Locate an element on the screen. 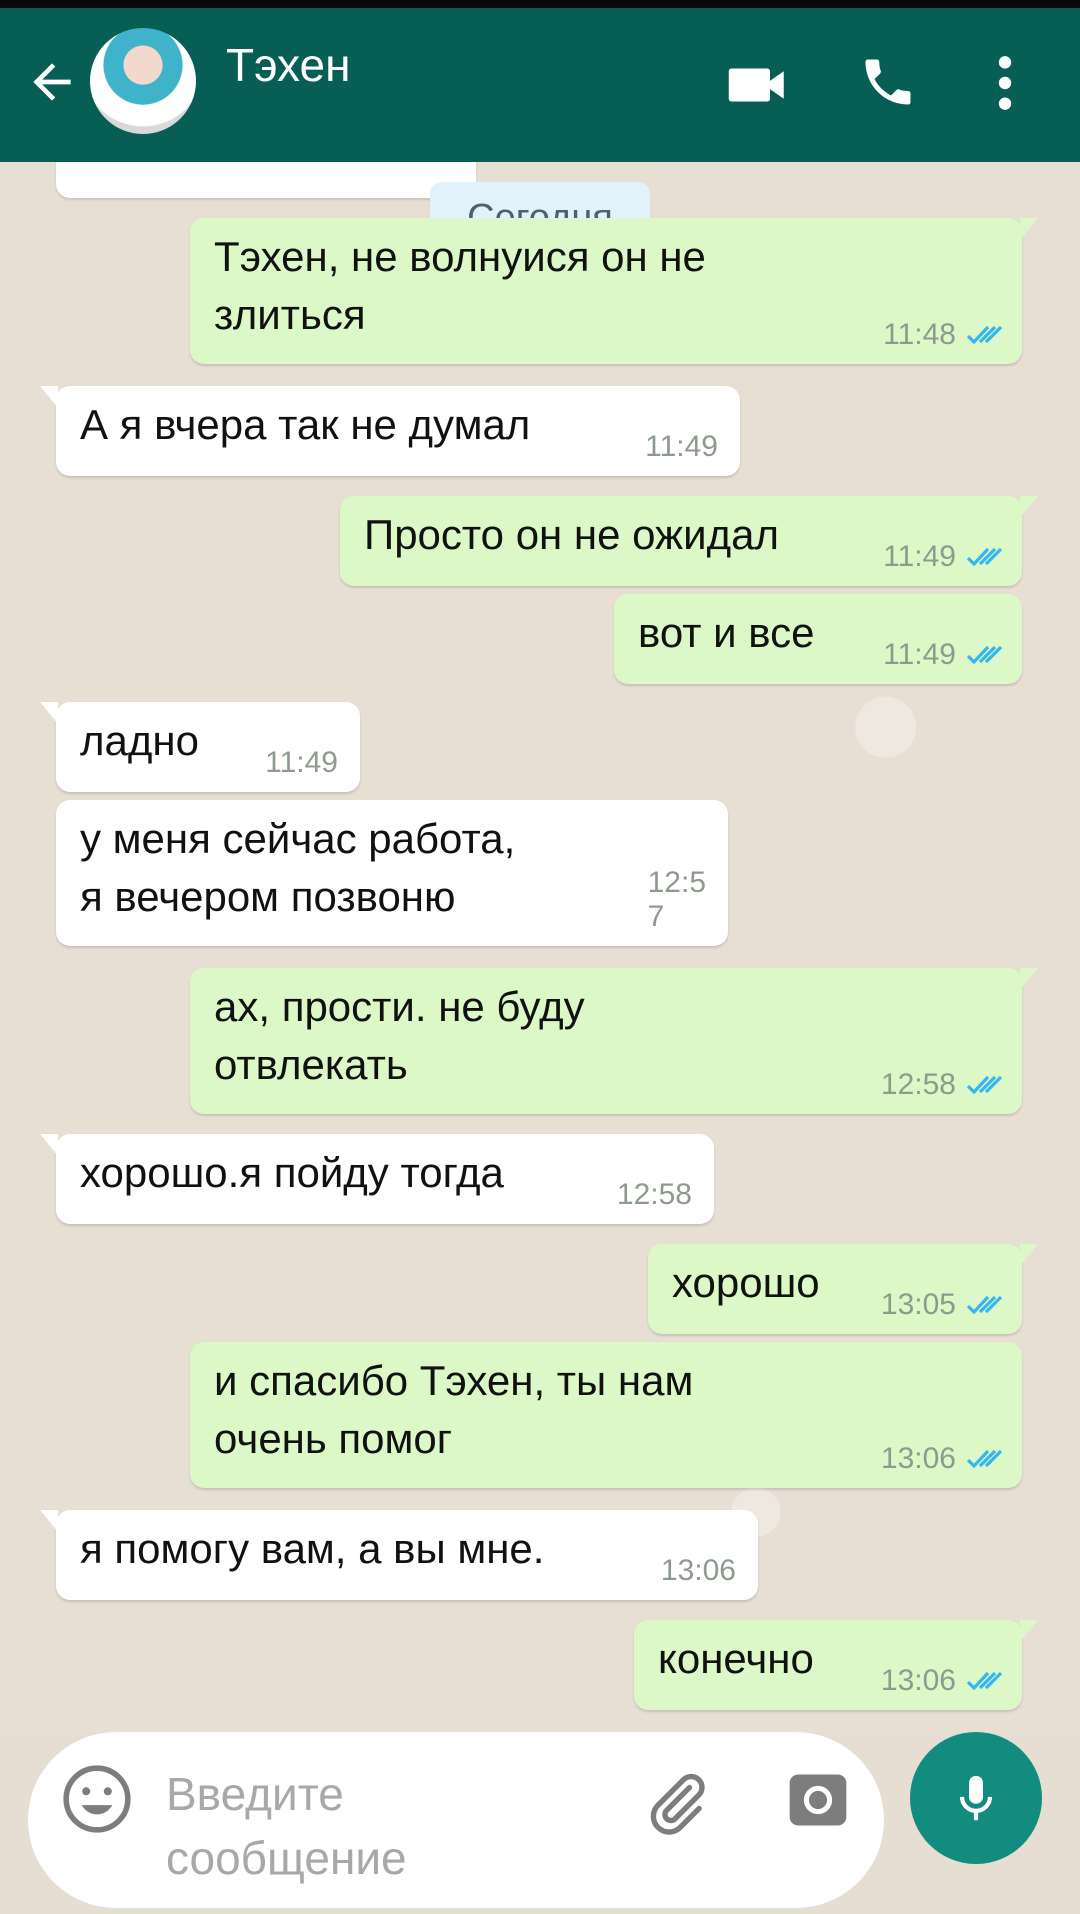  message-text: ах, прости. не буду отвлекать is located at coordinates (399, 1035).